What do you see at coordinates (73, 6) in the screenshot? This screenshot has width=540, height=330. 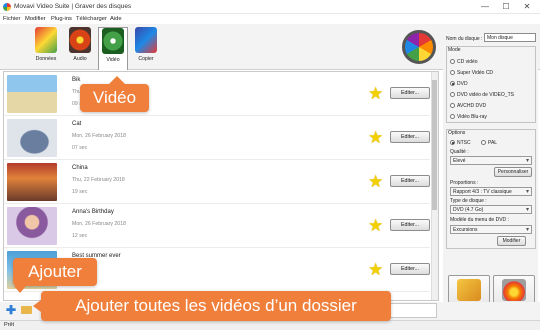 I see `window-title: Movavi Video Suite | Graver des disques` at bounding box center [73, 6].